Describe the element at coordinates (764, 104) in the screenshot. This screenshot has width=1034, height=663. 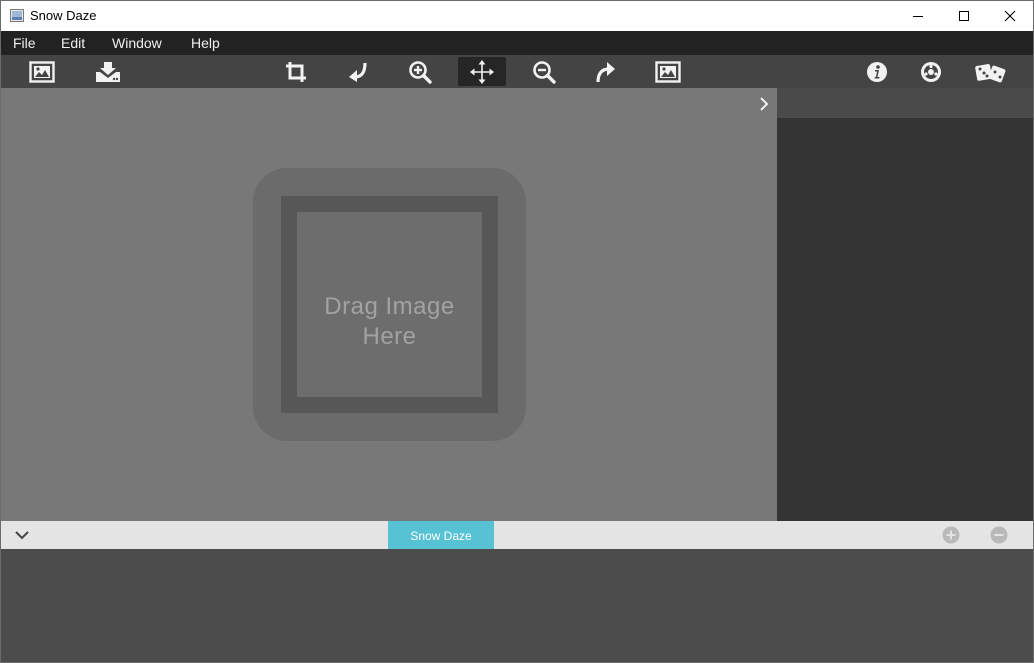
I see `expand-panel-chevron-icon` at that location.